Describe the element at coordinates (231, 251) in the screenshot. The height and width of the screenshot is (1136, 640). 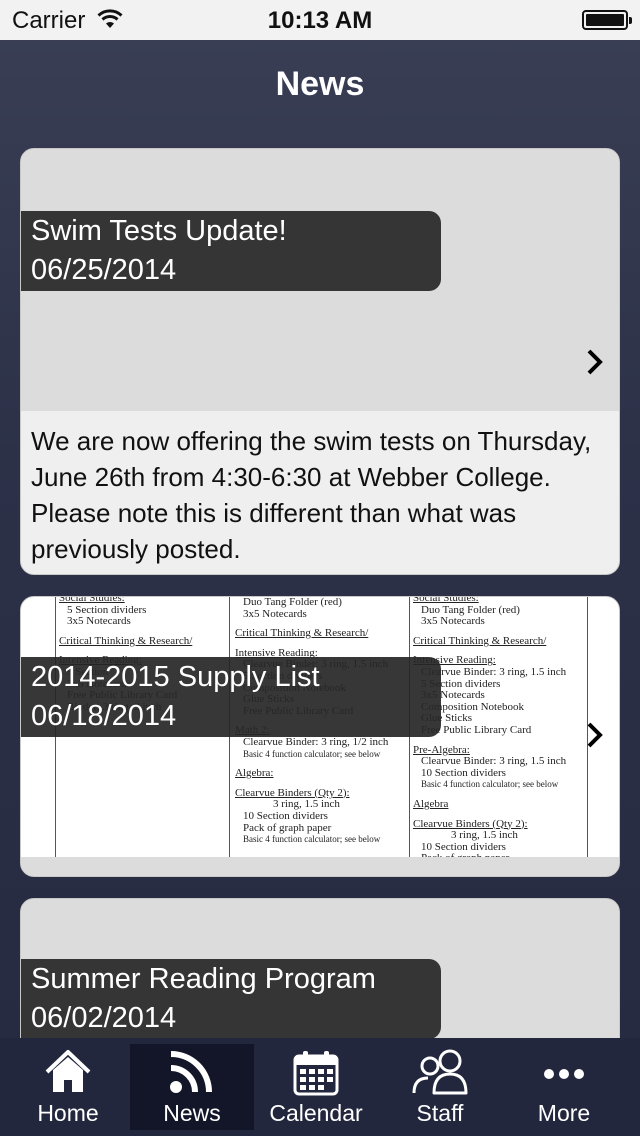
I see `card-caption: Swim Tests Update! 06/25/2014` at that location.